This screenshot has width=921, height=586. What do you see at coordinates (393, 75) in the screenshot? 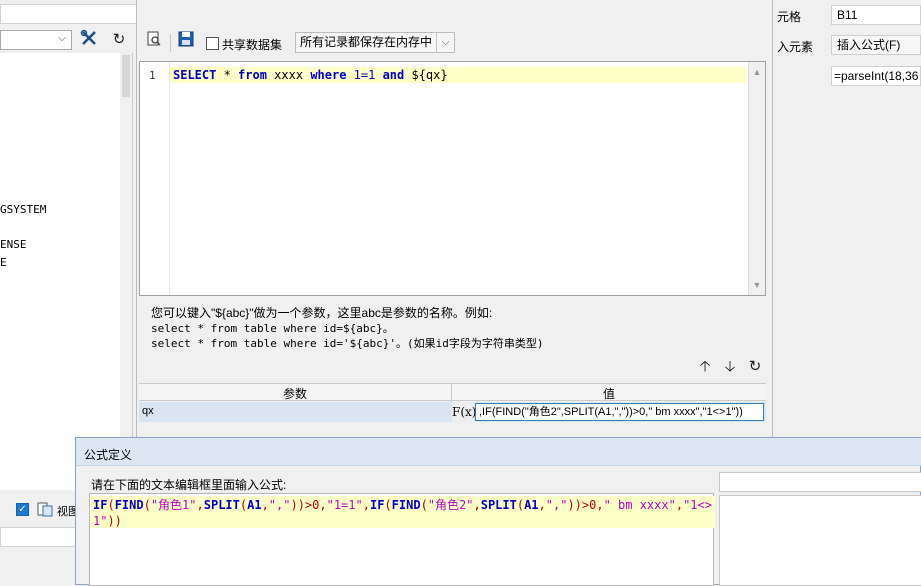
I see `sql-keyword: and` at bounding box center [393, 75].